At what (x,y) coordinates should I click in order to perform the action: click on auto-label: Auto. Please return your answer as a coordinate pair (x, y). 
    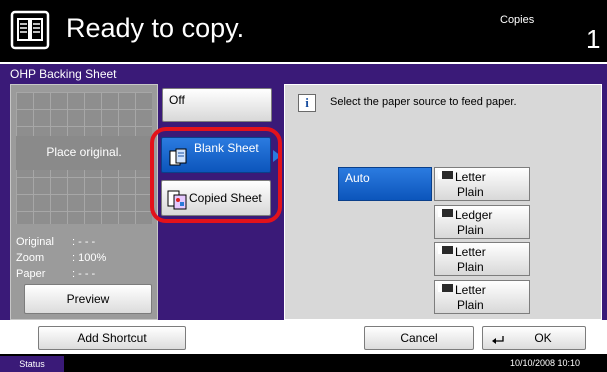
    Looking at the image, I should click on (357, 178).